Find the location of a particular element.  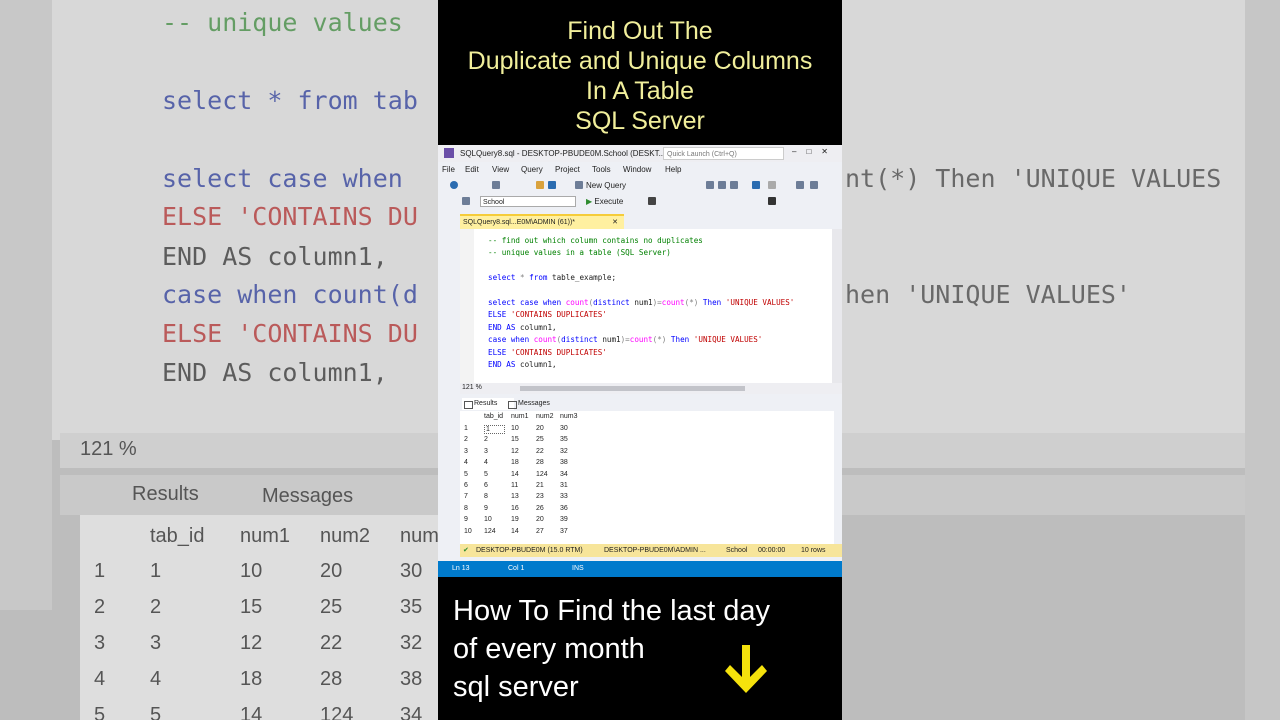

editor-zoom-bar: 121 % is located at coordinates (651, 388).